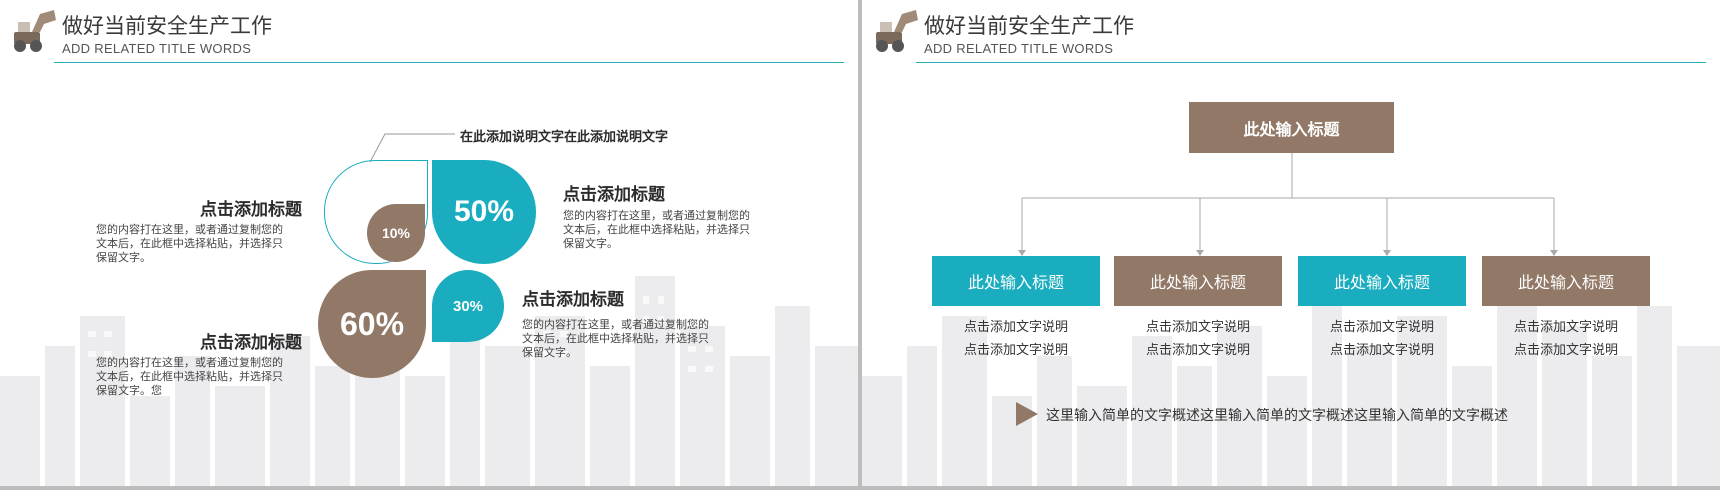 This screenshot has width=1720, height=490. I want to click on block-bottom-left: 点击添加标题, so click(196, 340).